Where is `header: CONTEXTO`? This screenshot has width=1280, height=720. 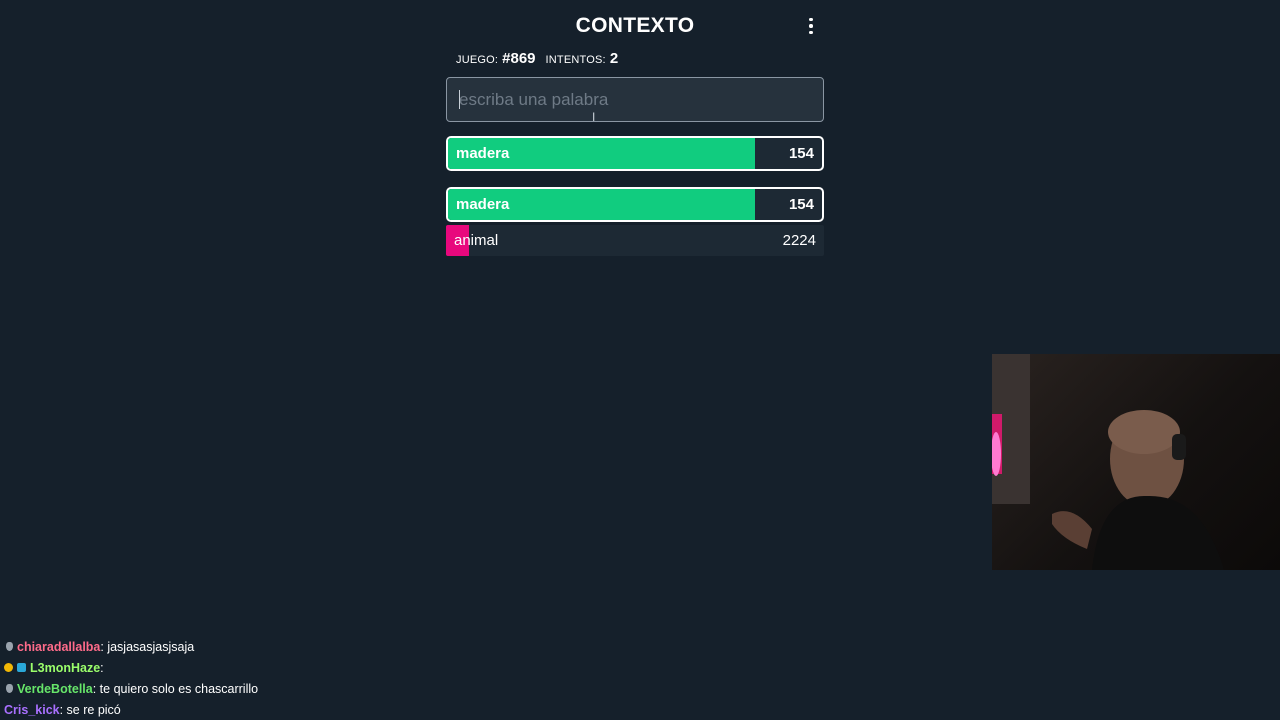
header: CONTEXTO is located at coordinates (635, 25).